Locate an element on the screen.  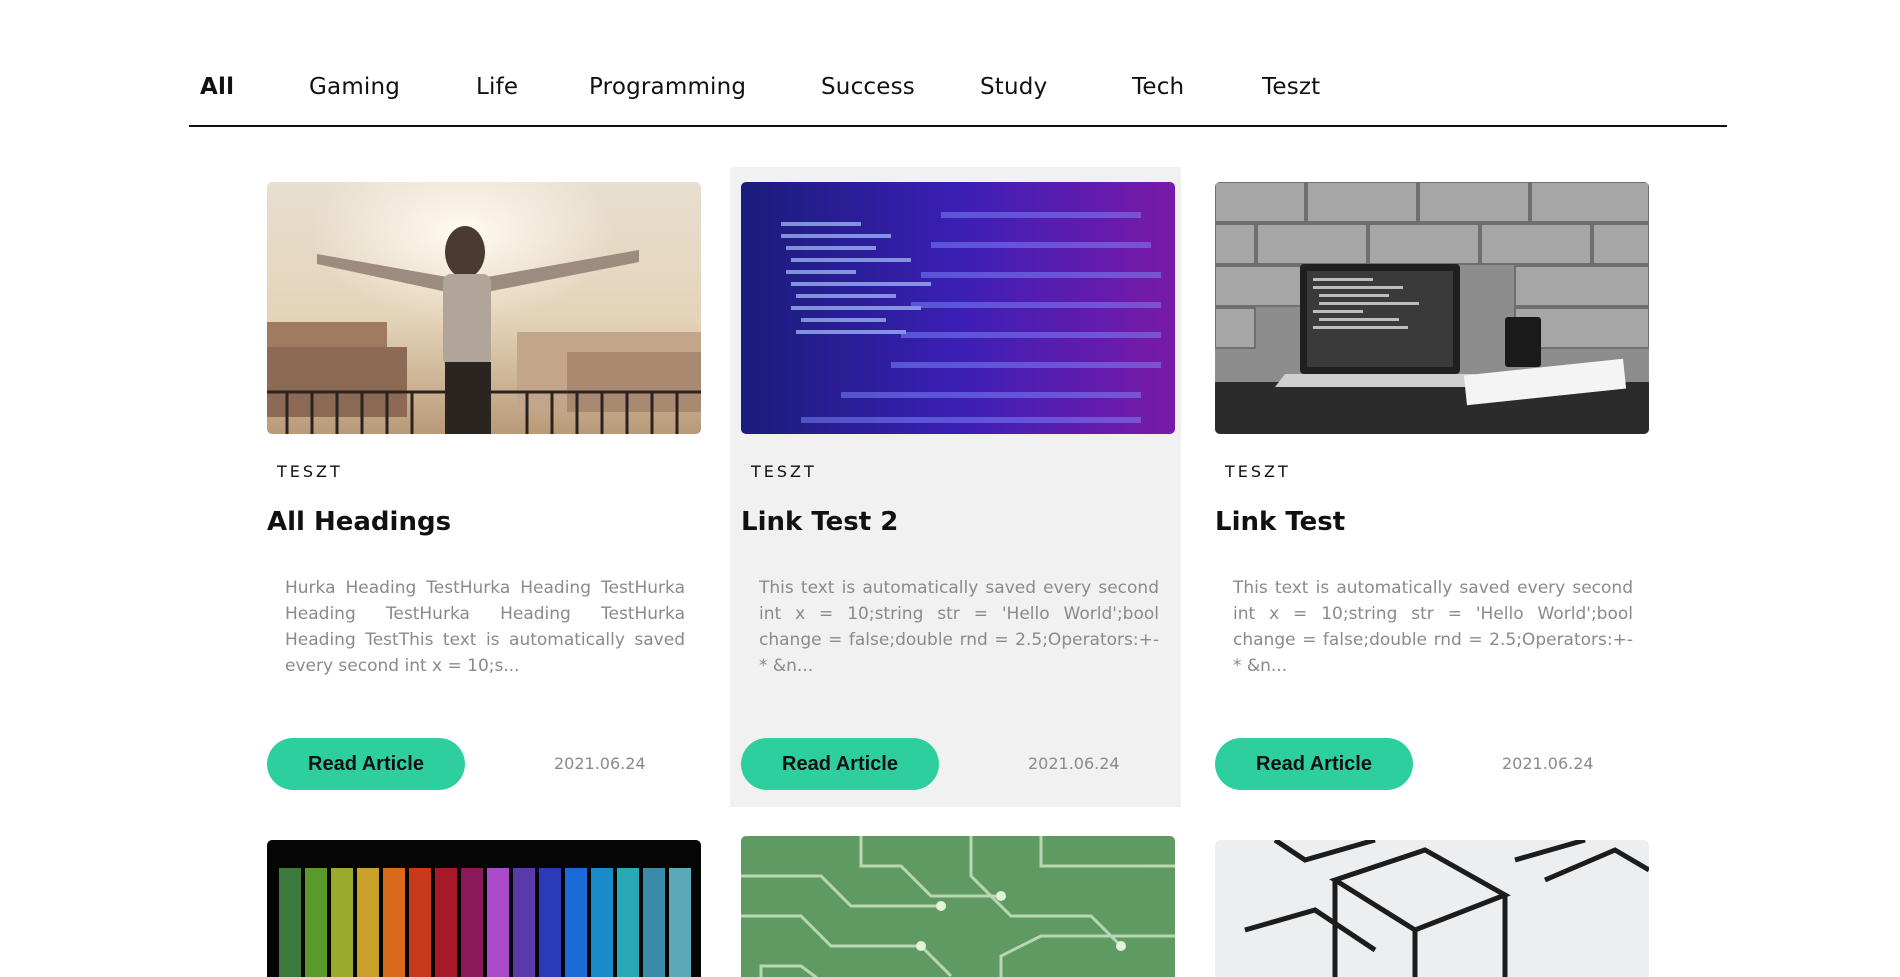
category-tab-tech: Tech is located at coordinates (1158, 87).